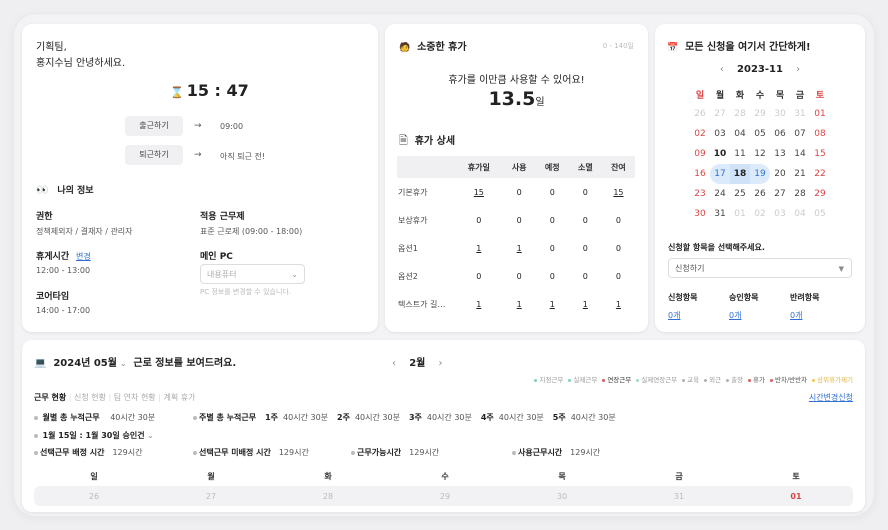 The height and width of the screenshot is (530, 888). Describe the element at coordinates (820, 174) in the screenshot. I see `calendar-day: 22` at that location.